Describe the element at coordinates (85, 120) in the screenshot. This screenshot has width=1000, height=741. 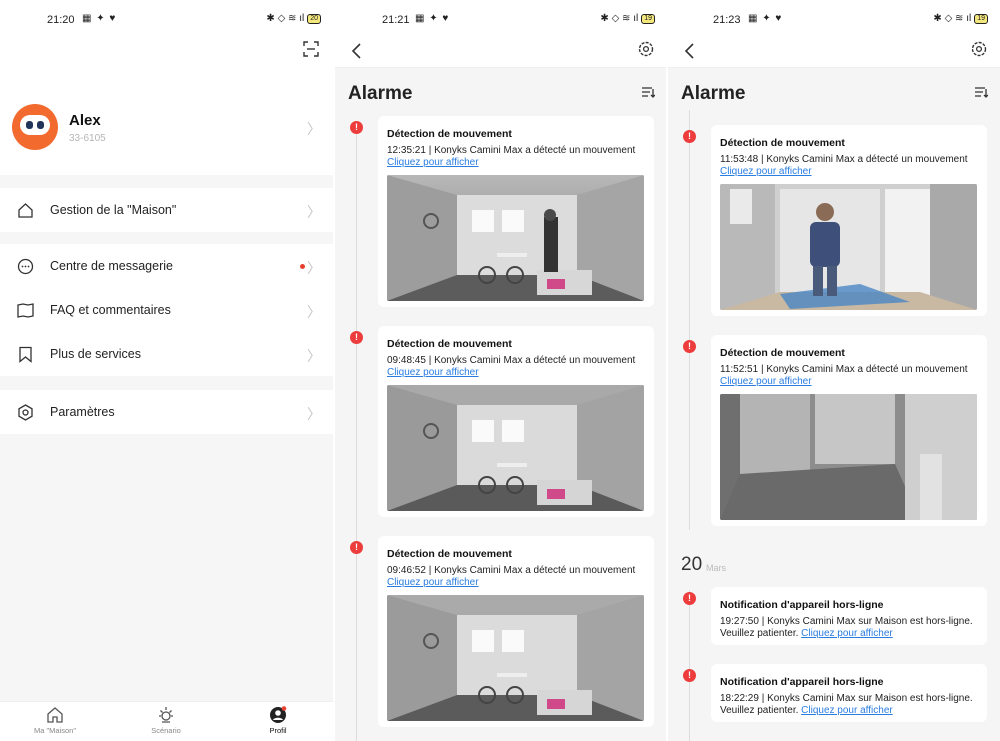
I see `user-name: Alex` at that location.